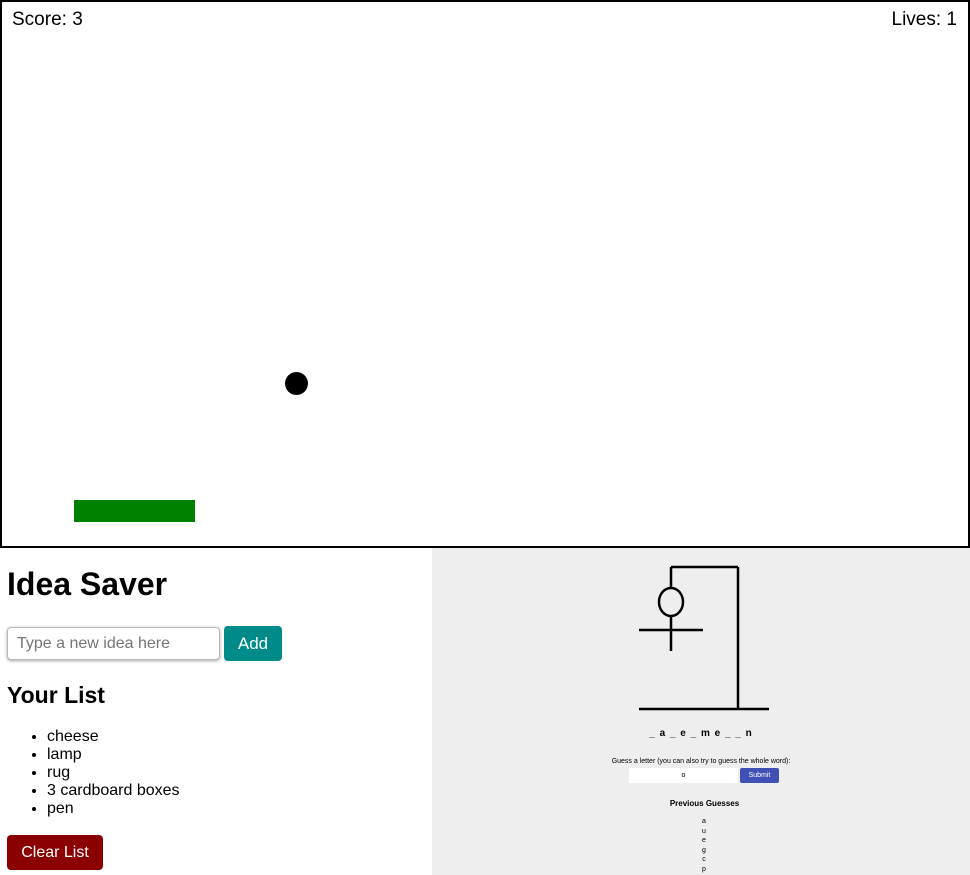 The width and height of the screenshot is (970, 875). What do you see at coordinates (47, 19) in the screenshot?
I see `score-display: Score: 3` at bounding box center [47, 19].